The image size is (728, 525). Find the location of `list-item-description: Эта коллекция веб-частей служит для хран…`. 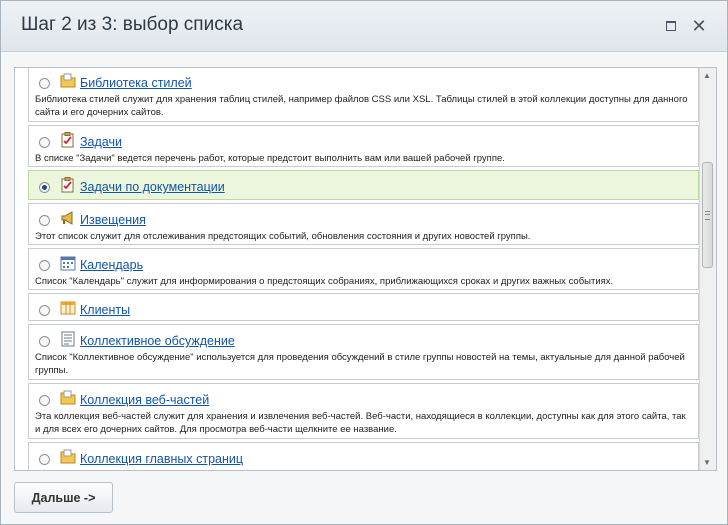

list-item-description: Эта коллекция веб-частей служит для хран… is located at coordinates (360, 423).